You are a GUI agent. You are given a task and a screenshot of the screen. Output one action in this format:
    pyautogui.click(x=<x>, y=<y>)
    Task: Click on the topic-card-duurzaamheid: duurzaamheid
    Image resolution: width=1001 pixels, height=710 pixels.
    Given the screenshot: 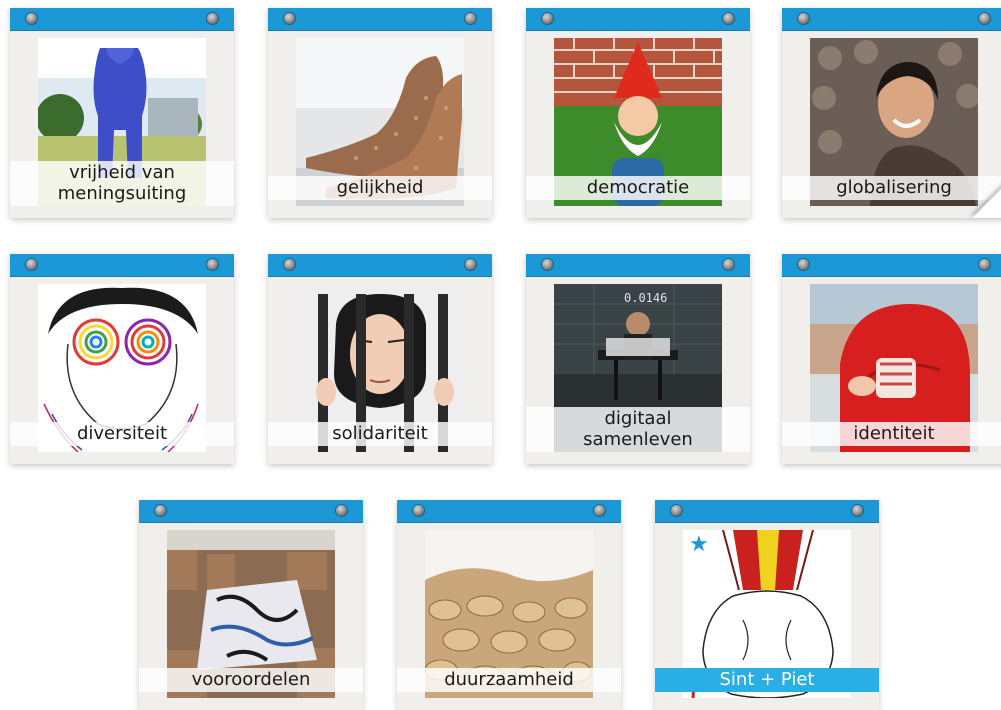 What is the action you would take?
    pyautogui.click(x=509, y=605)
    